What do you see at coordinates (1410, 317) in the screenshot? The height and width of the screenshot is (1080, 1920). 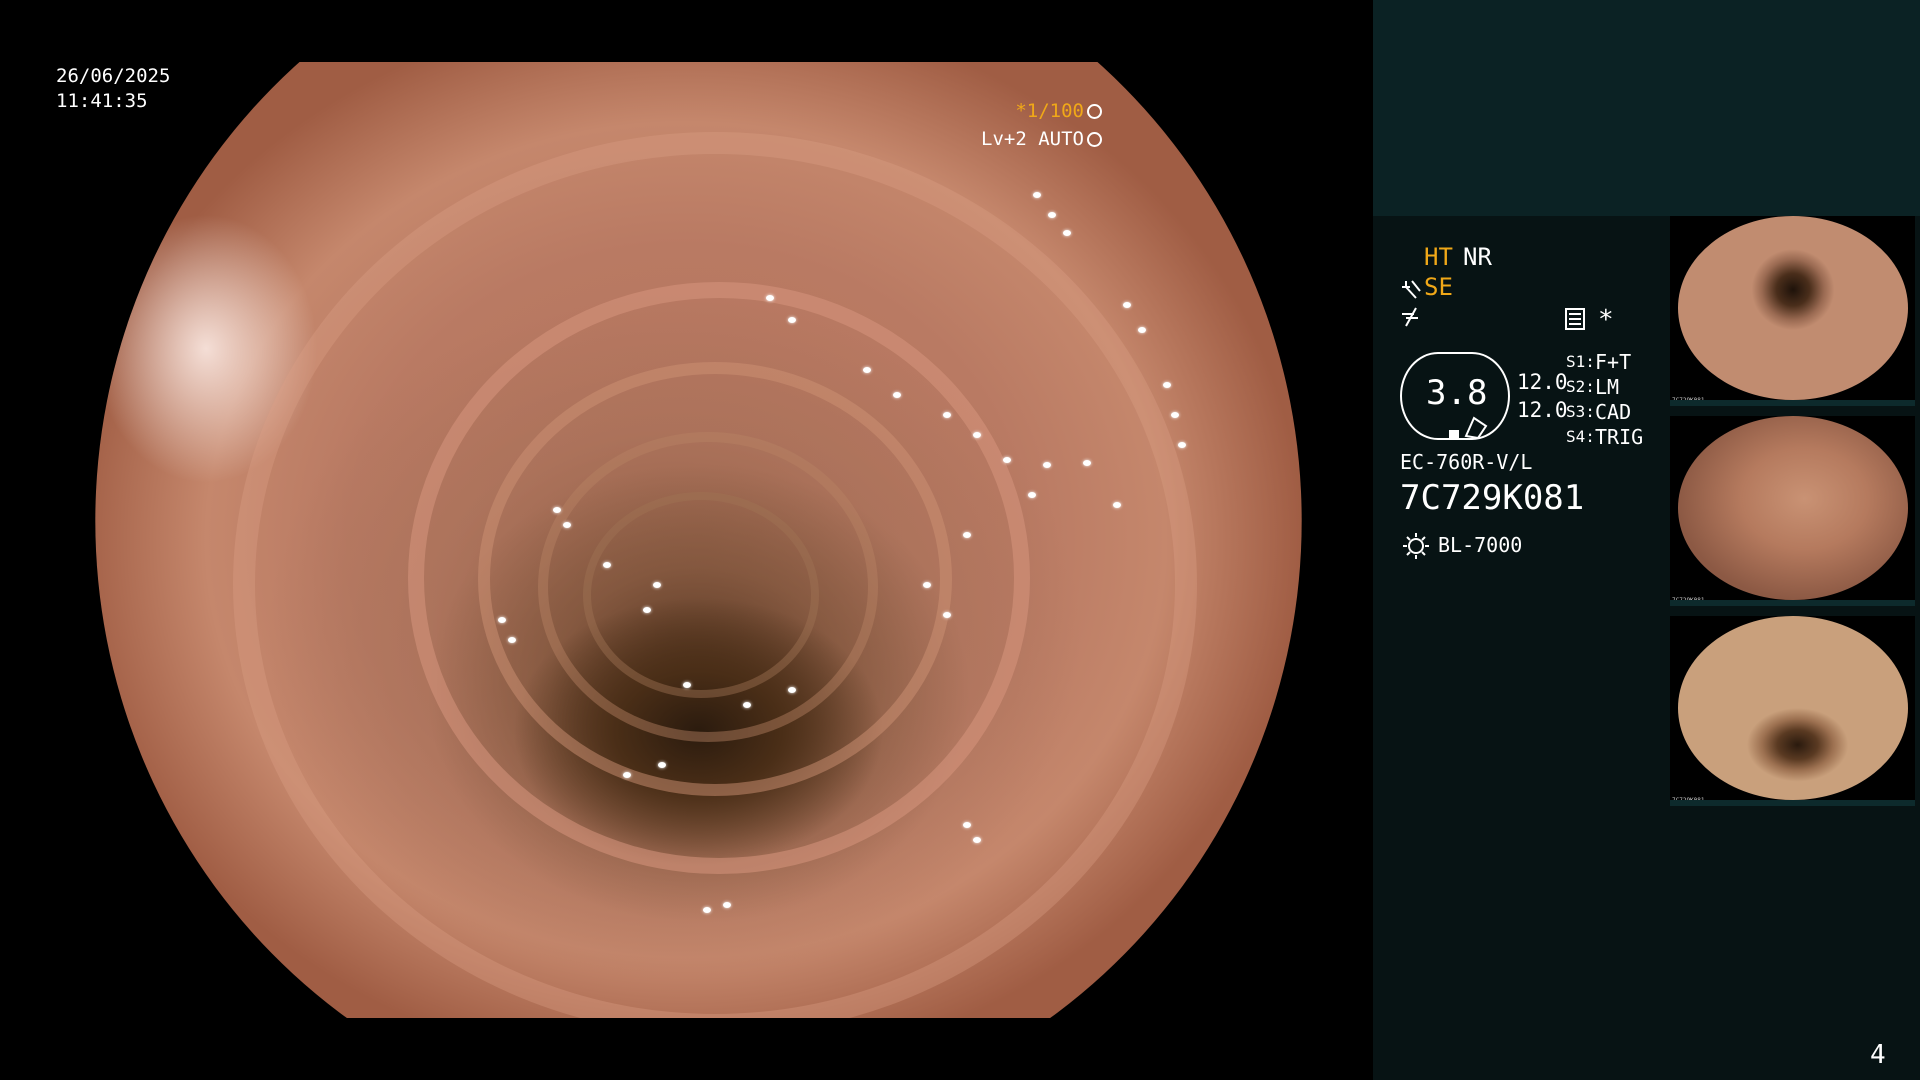 I see `filter-icon` at bounding box center [1410, 317].